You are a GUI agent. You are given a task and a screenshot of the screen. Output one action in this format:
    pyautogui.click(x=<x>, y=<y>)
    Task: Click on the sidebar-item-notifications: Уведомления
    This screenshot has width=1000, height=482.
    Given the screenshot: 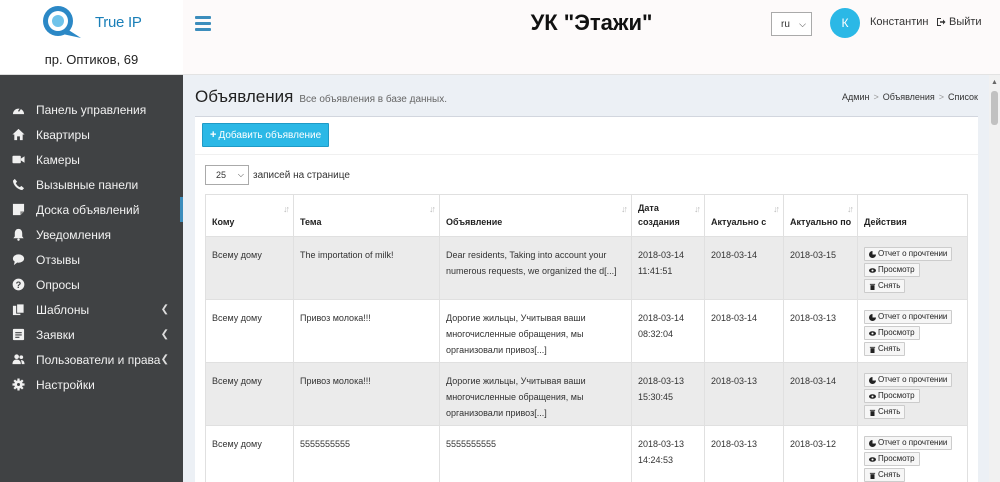 What is the action you would take?
    pyautogui.click(x=91, y=234)
    